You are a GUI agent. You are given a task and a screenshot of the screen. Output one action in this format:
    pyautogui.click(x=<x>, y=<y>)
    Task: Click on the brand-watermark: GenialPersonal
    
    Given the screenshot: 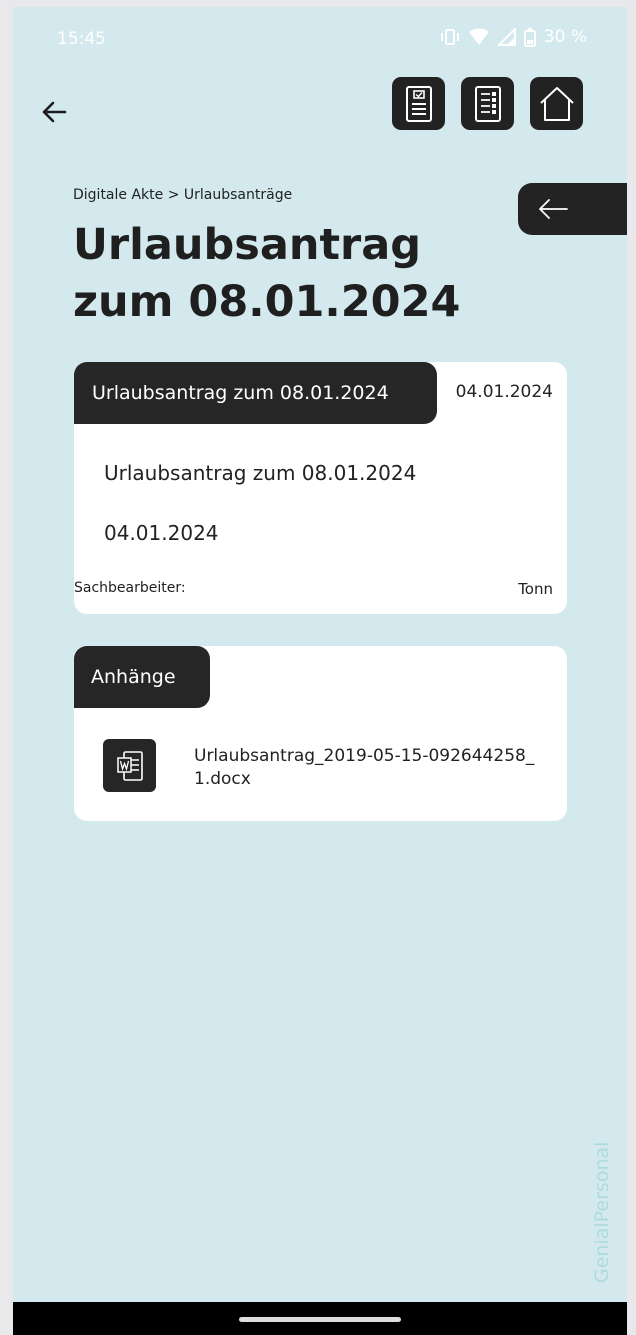 What is the action you would take?
    pyautogui.click(x=604, y=1207)
    